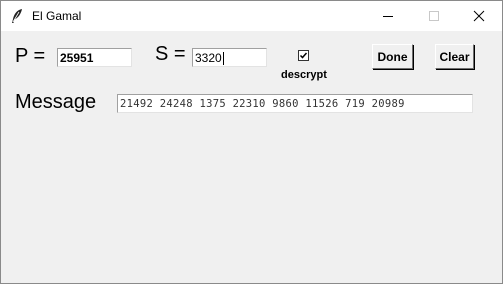 The image size is (503, 284). Describe the element at coordinates (251, 16) in the screenshot. I see `title-bar: El Gamal` at that location.